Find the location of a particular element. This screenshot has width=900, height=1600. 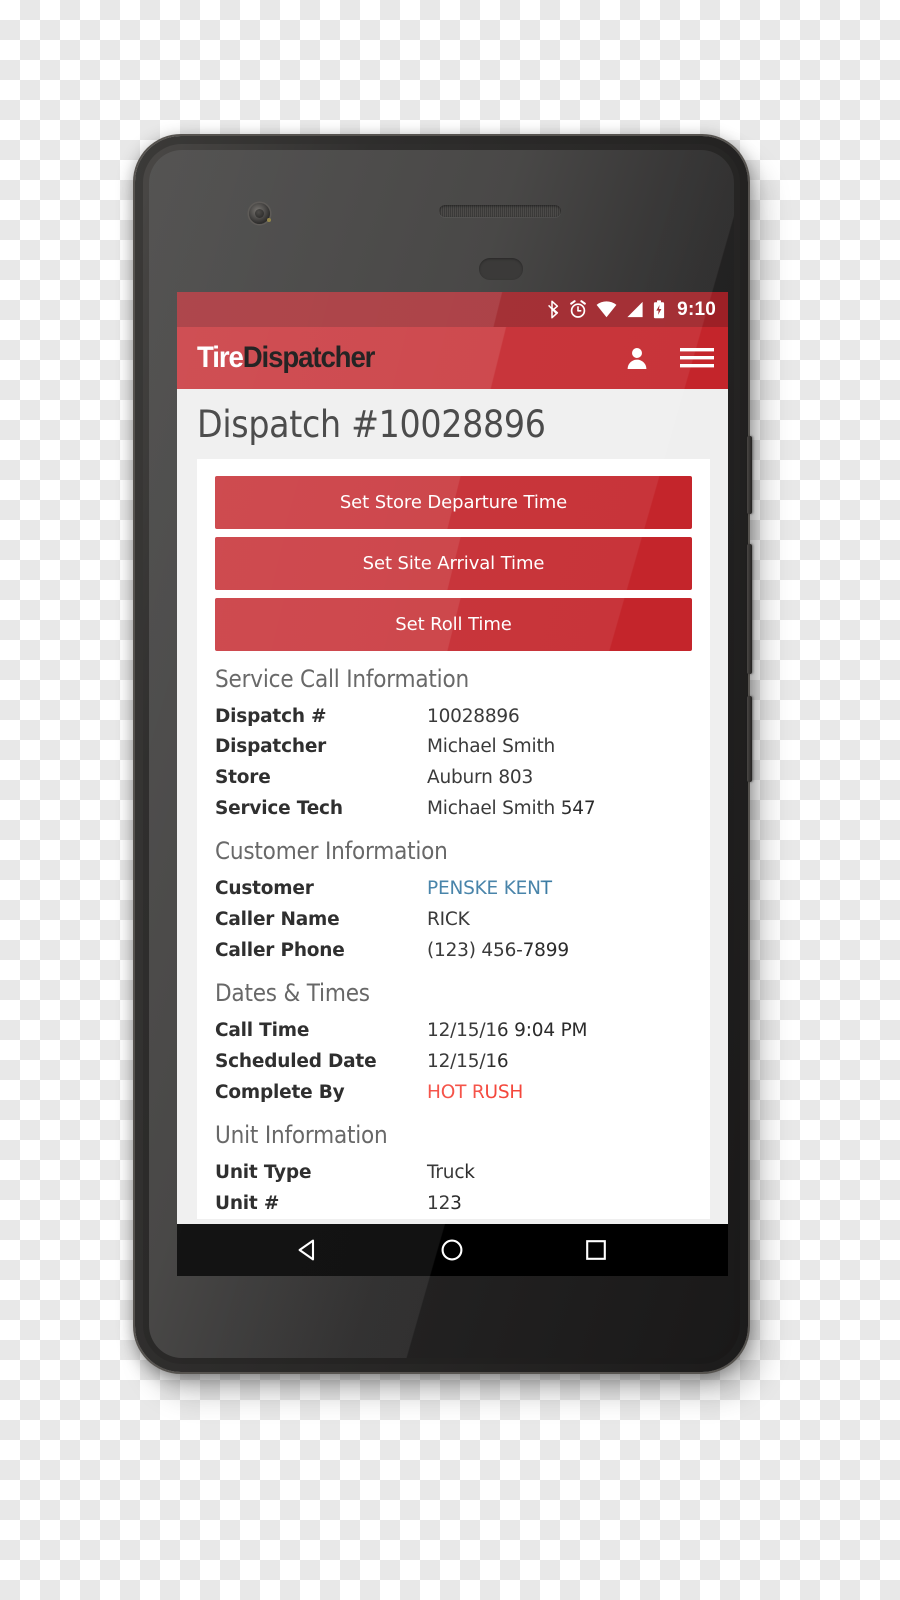

field-row-caller-phone: Caller Phone (123) 456-7899 is located at coordinates (453, 951).